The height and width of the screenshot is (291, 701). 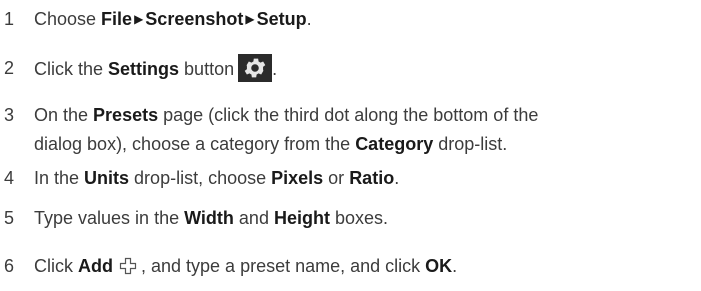 What do you see at coordinates (194, 19) in the screenshot?
I see `menu-screenshot: Screenshot` at bounding box center [194, 19].